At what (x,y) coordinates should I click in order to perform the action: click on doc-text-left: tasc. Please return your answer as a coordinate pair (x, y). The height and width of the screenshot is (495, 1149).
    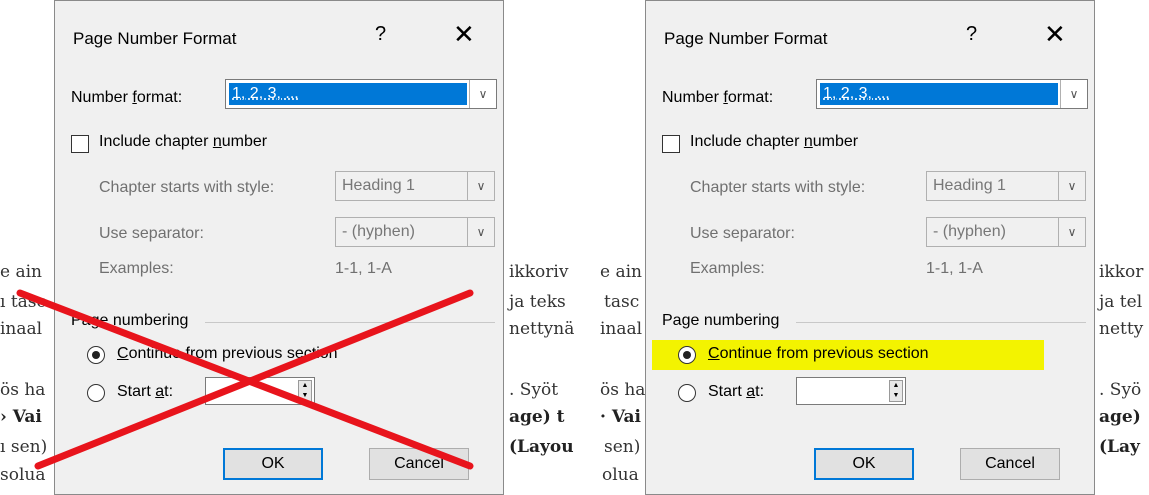
    Looking at the image, I should click on (622, 302).